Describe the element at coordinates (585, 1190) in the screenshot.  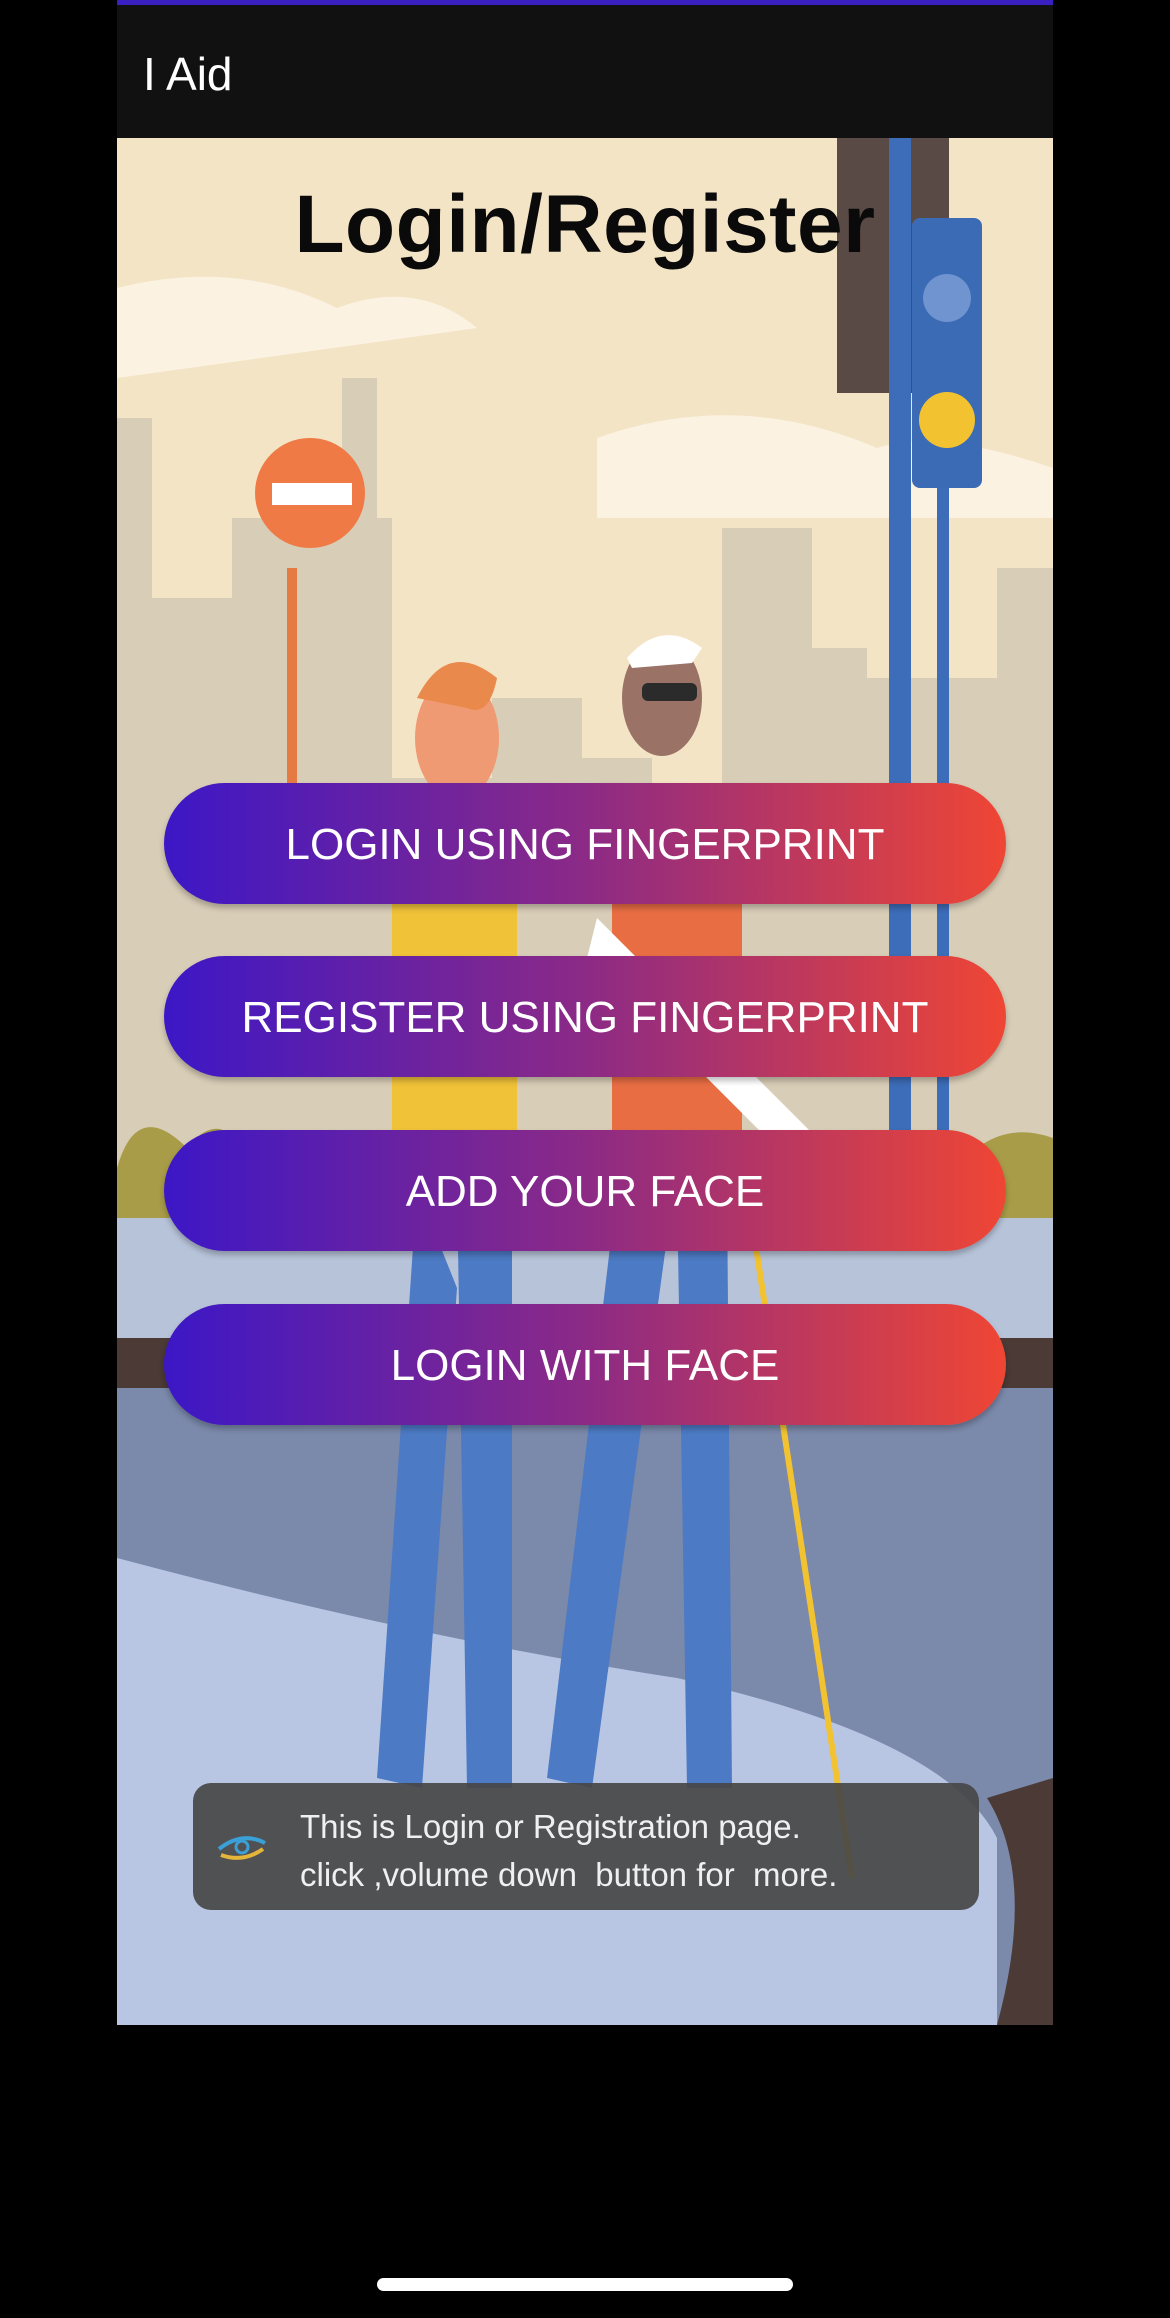
I see `add-face-button: ADD YOUR FACE` at that location.